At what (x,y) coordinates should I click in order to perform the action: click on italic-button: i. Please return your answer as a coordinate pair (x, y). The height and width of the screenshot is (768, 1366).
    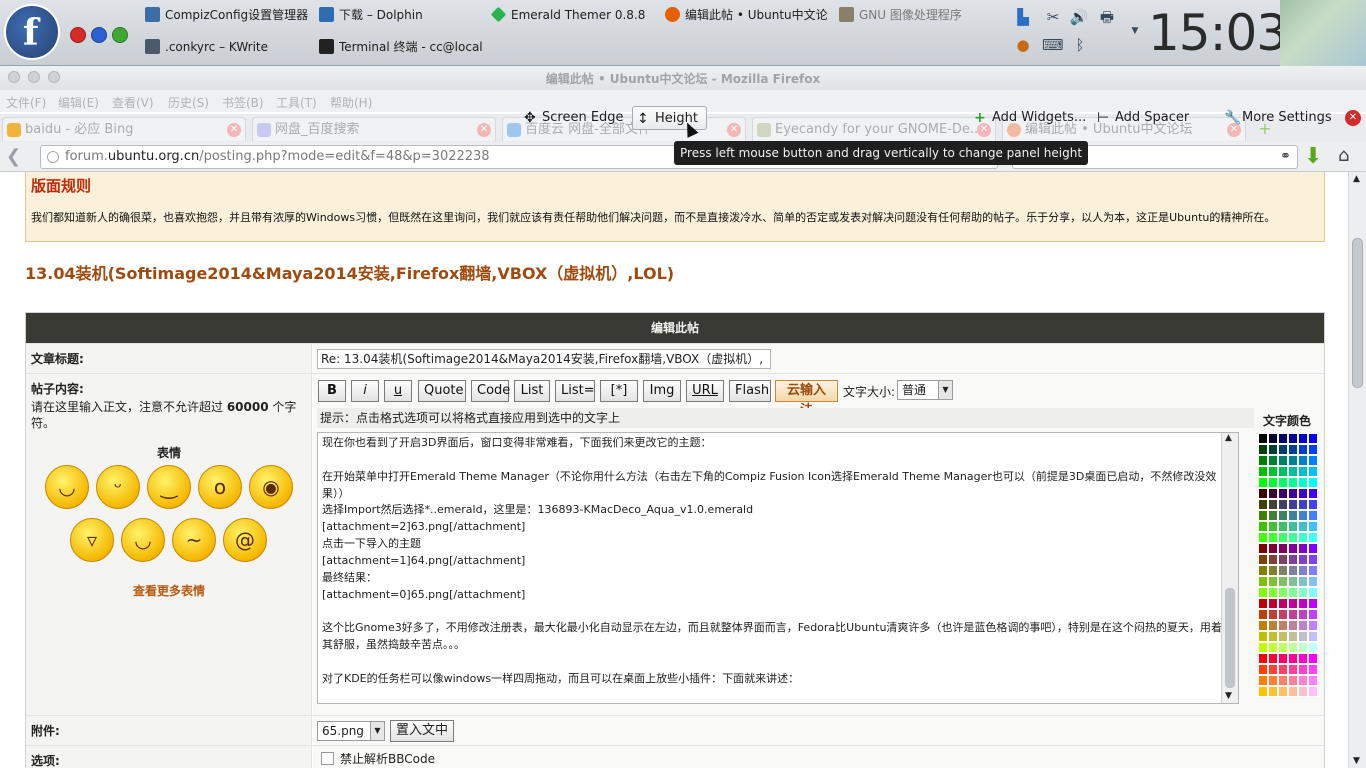
    Looking at the image, I should click on (365, 391).